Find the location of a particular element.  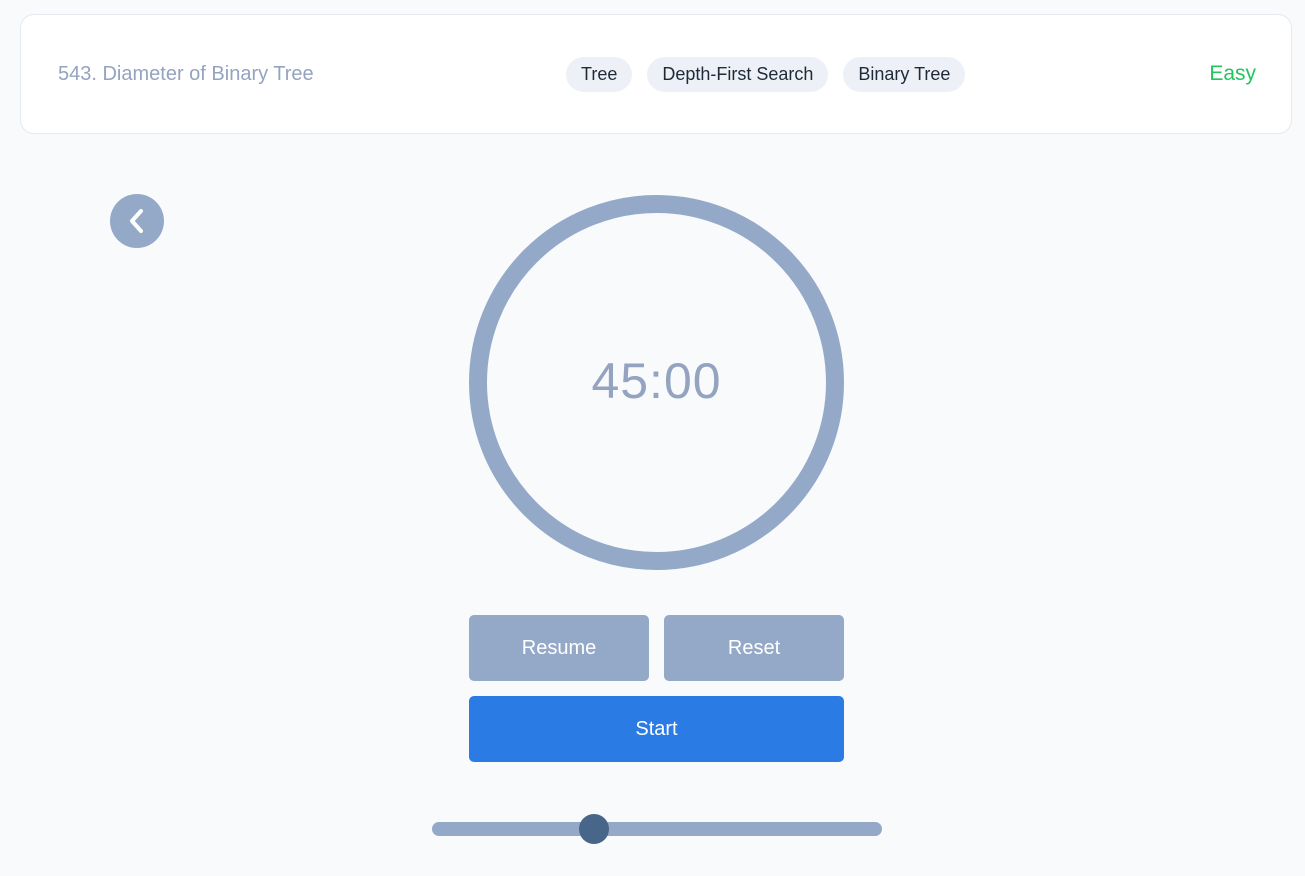

duration-slider-thumb is located at coordinates (594, 829).